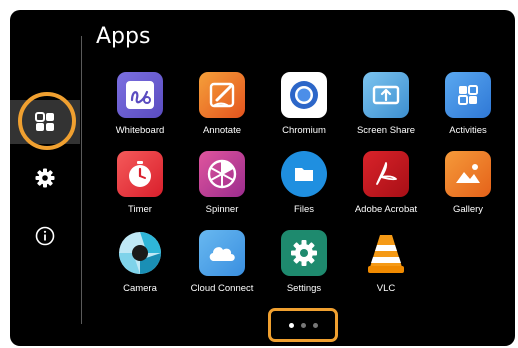 The height and width of the screenshot is (348, 518). Describe the element at coordinates (304, 174) in the screenshot. I see `folder-icon` at that location.